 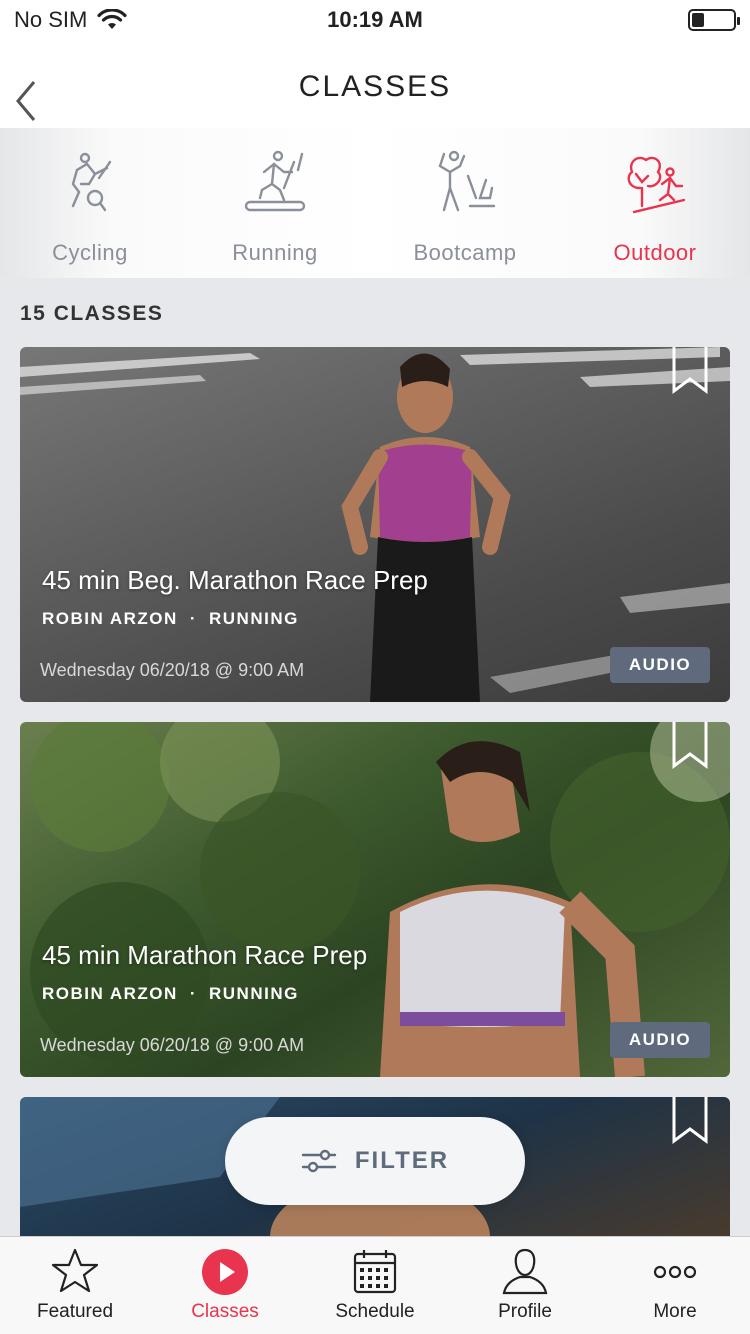 I want to click on battery-icon, so click(x=714, y=20).